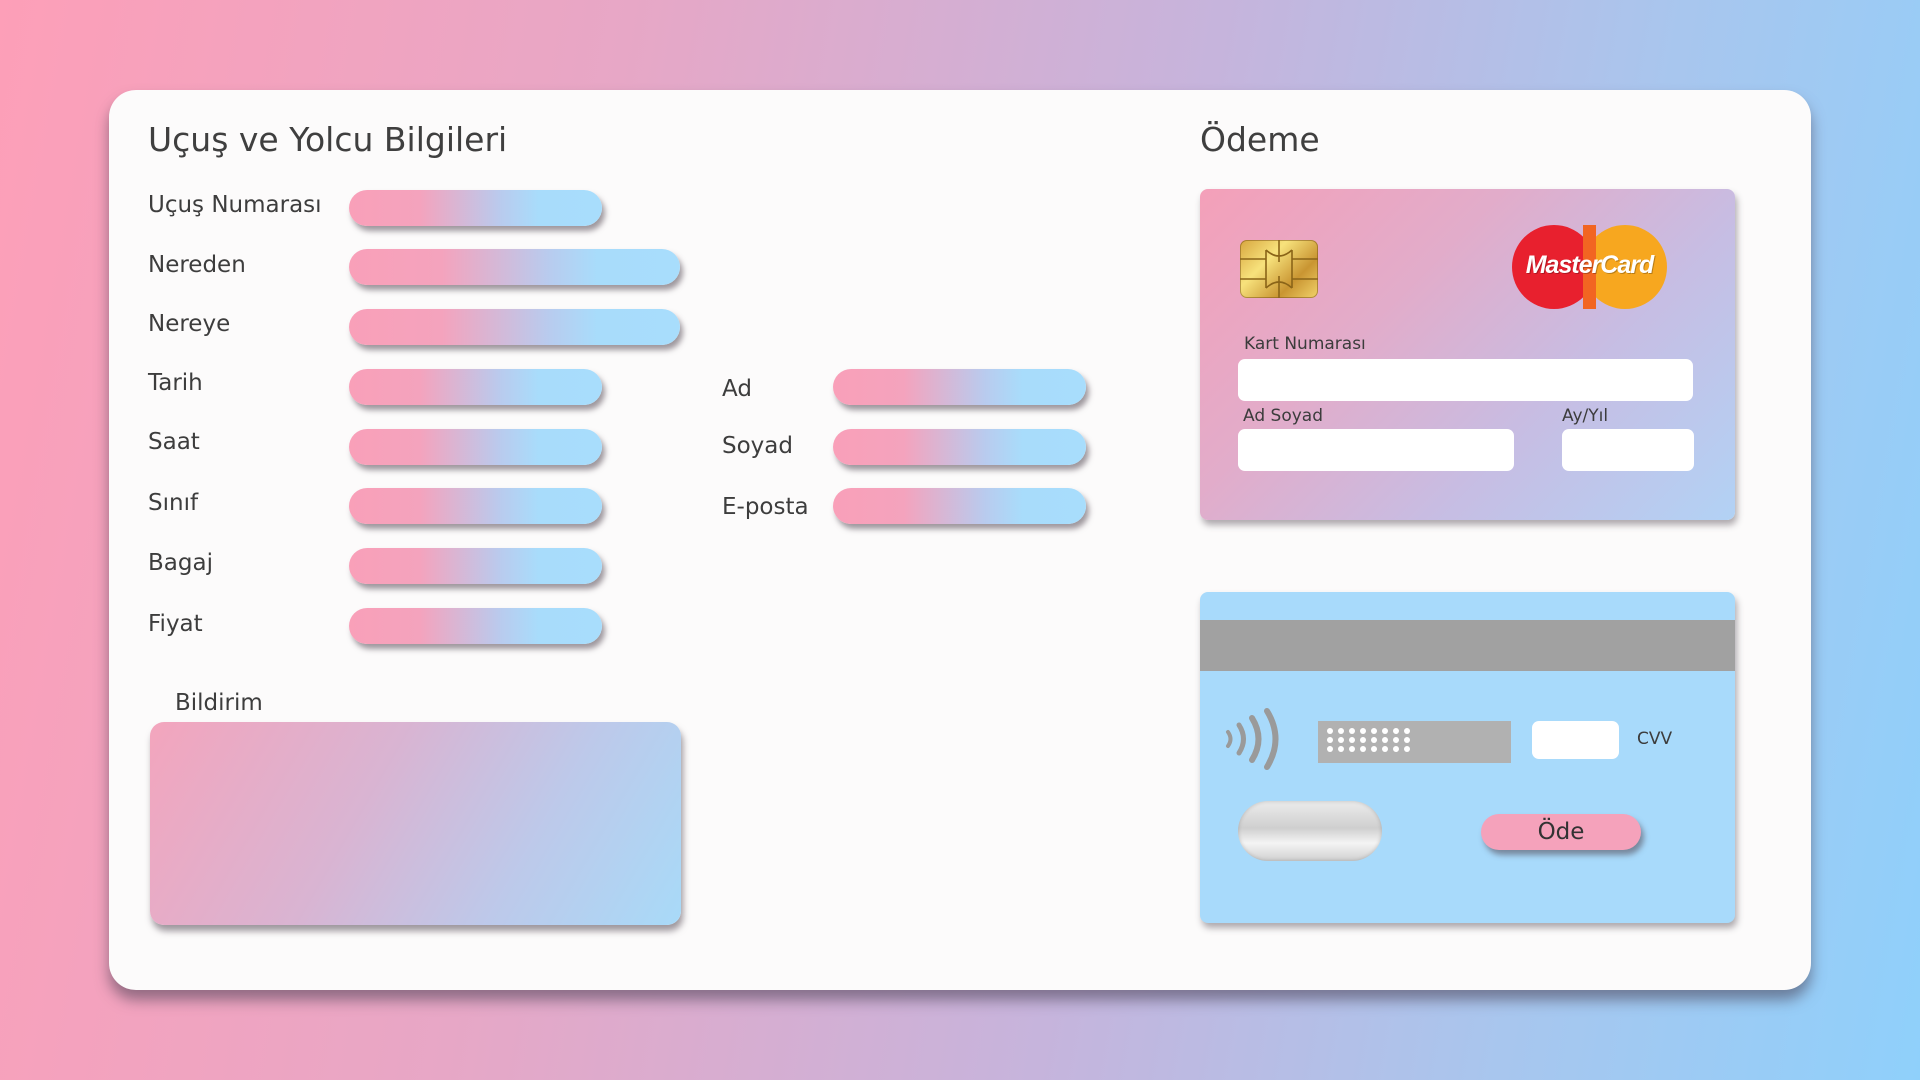 This screenshot has width=1920, height=1080. What do you see at coordinates (219, 703) in the screenshot?
I see `notification-label: Bildirim` at bounding box center [219, 703].